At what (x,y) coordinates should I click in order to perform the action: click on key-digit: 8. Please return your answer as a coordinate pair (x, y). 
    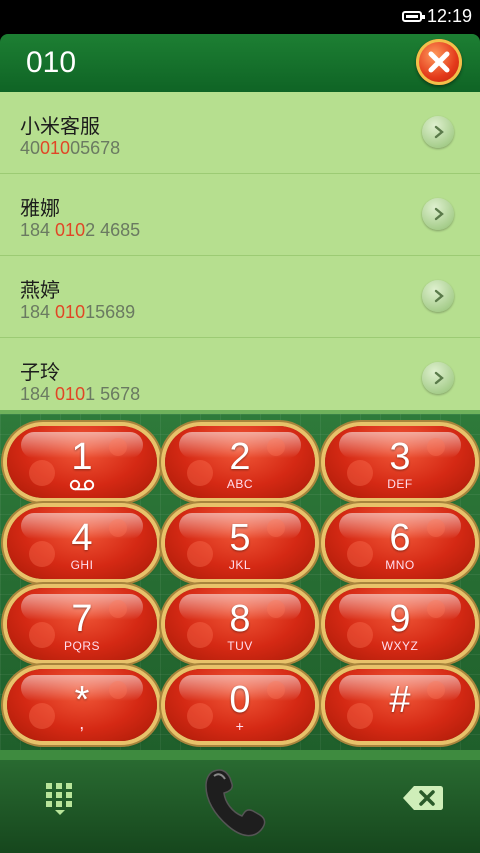
    Looking at the image, I should click on (240, 619).